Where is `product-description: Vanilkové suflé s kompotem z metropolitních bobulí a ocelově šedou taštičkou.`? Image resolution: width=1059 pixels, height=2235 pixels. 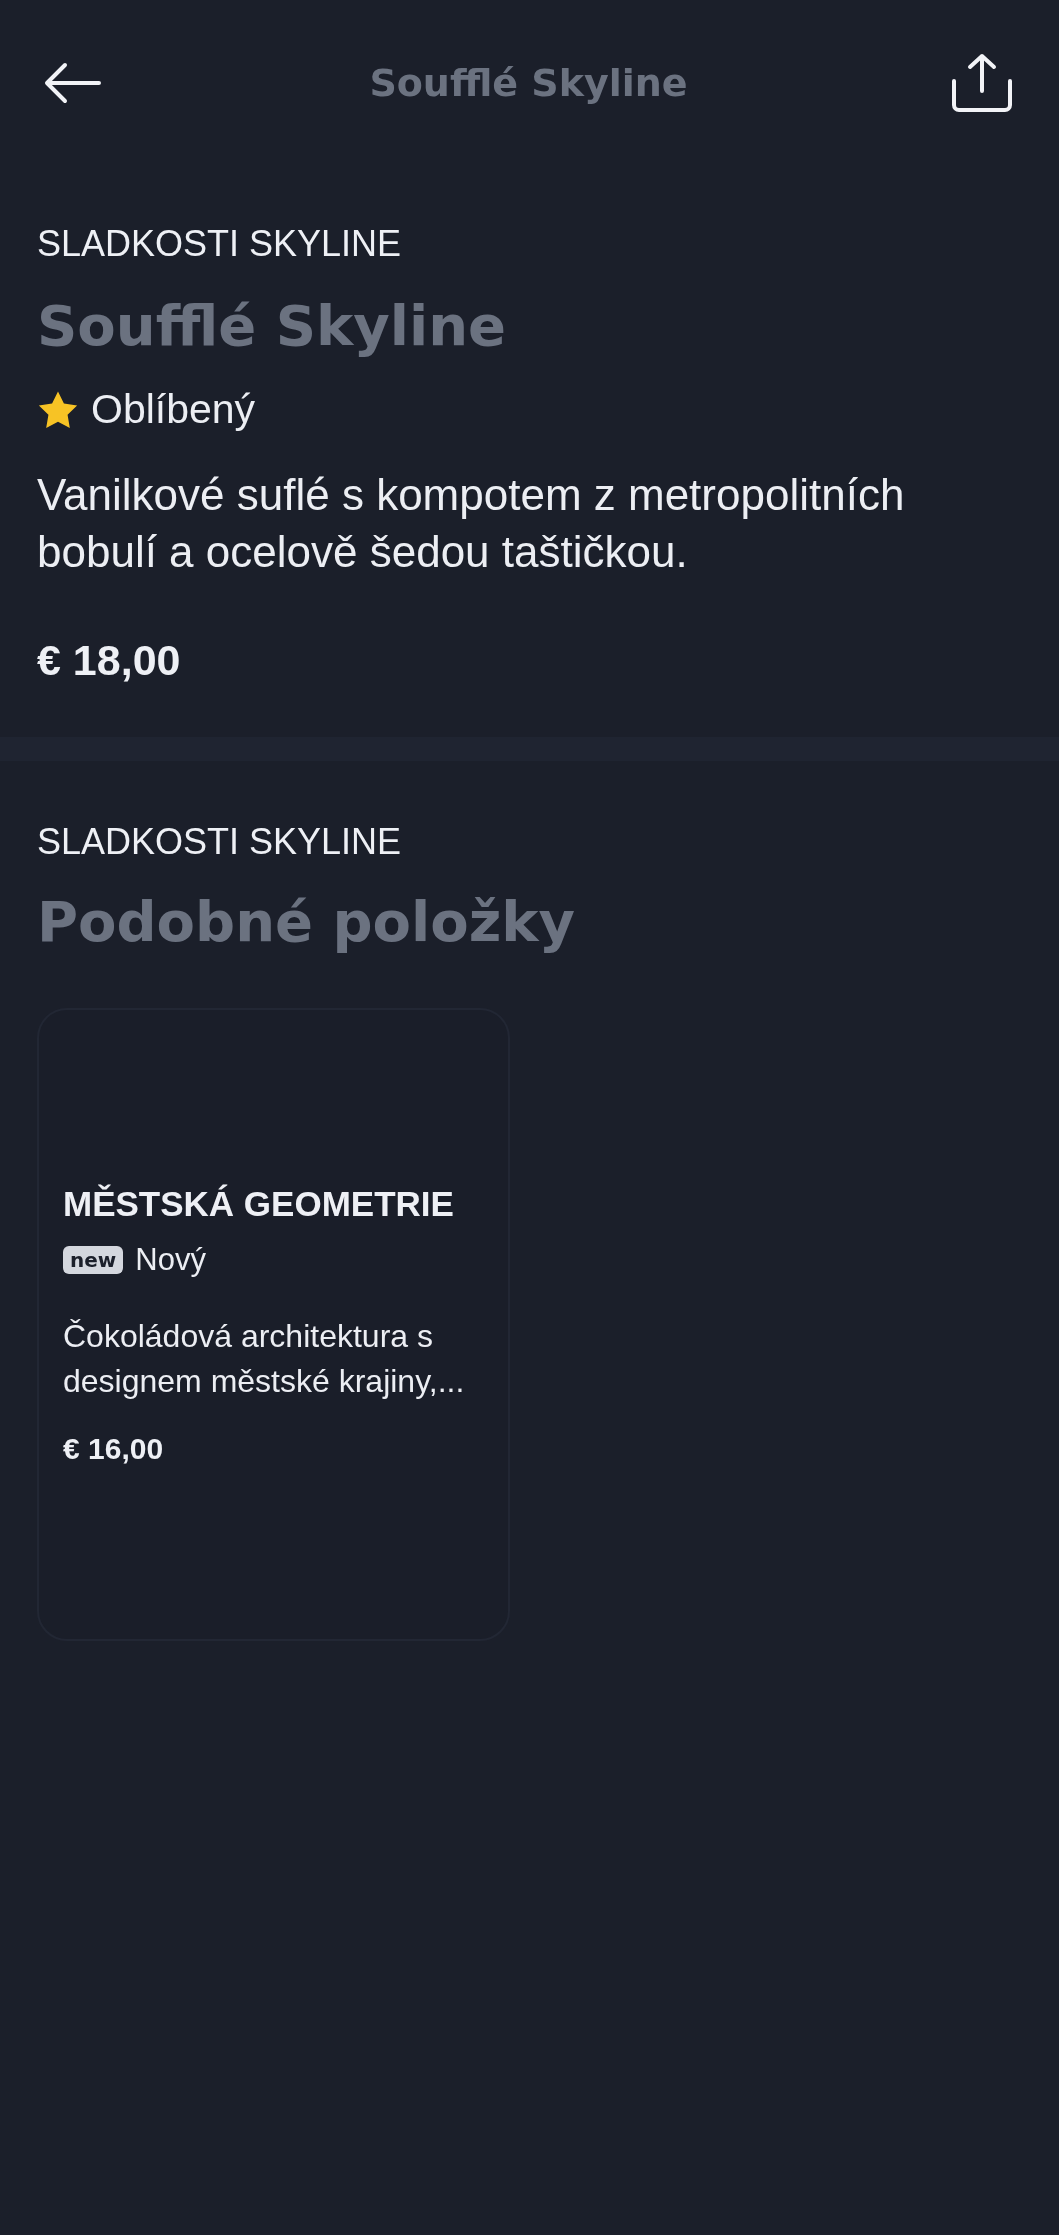
product-description: Vanilkové suflé s kompotem z metropolitních bobulí a ocelově šedou taštičkou. is located at coordinates (471, 523).